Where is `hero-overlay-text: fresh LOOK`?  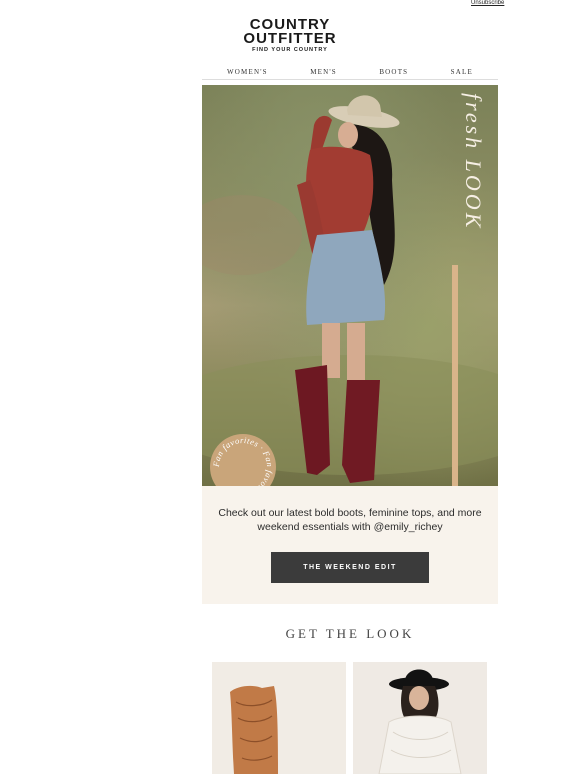 hero-overlay-text: fresh LOOK is located at coordinates (473, 162).